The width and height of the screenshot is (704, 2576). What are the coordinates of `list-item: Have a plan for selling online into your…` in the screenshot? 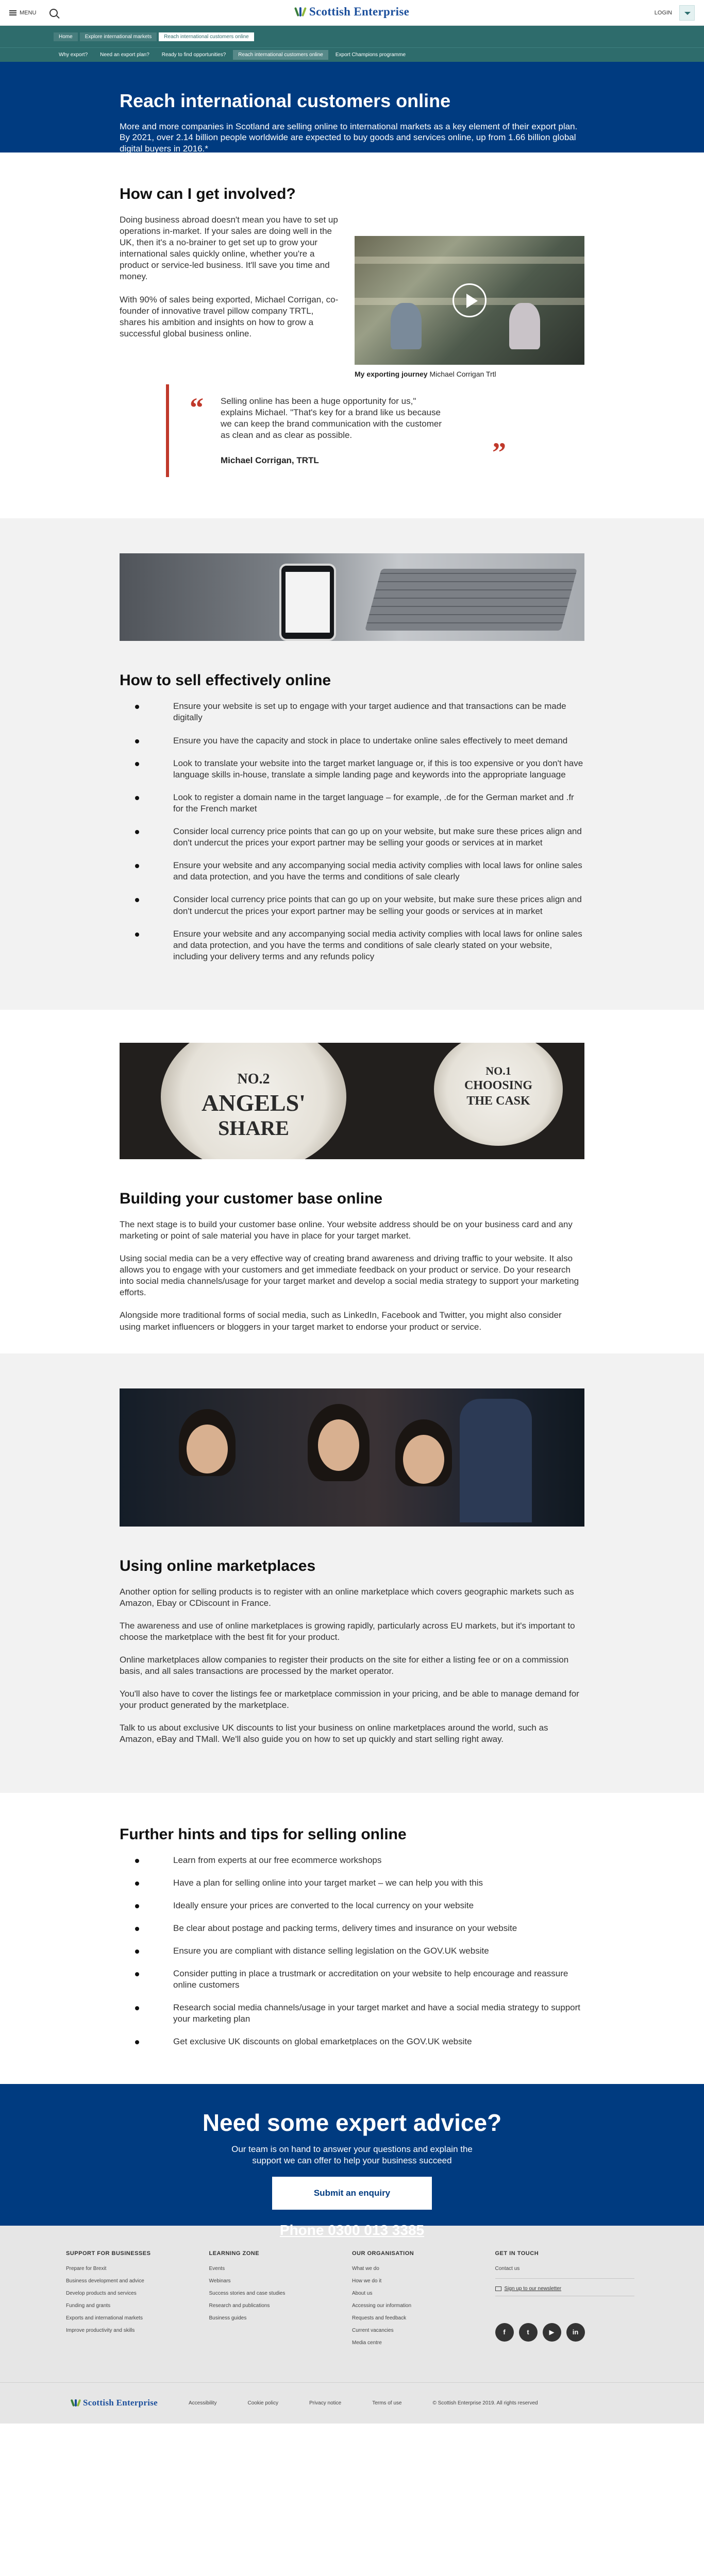 It's located at (352, 1883).